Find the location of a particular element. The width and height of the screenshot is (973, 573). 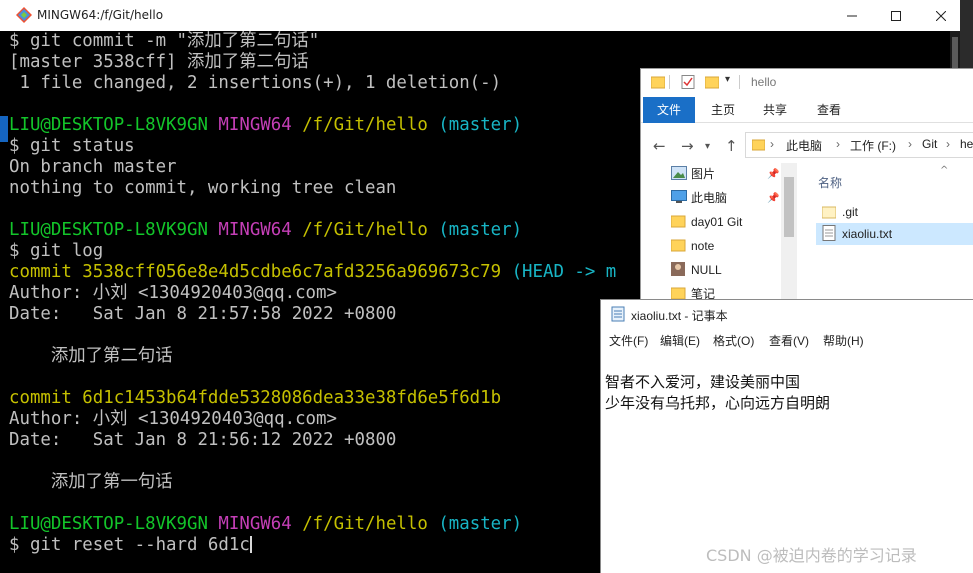

notepad-icon is located at coordinates (618, 314).